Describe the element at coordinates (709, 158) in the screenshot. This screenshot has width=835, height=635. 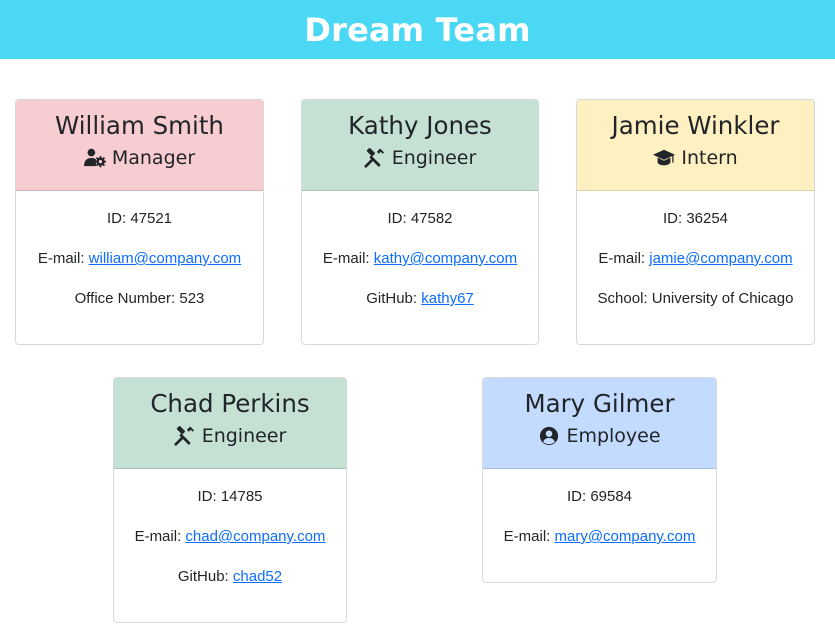
I see `role-label: Intern` at that location.